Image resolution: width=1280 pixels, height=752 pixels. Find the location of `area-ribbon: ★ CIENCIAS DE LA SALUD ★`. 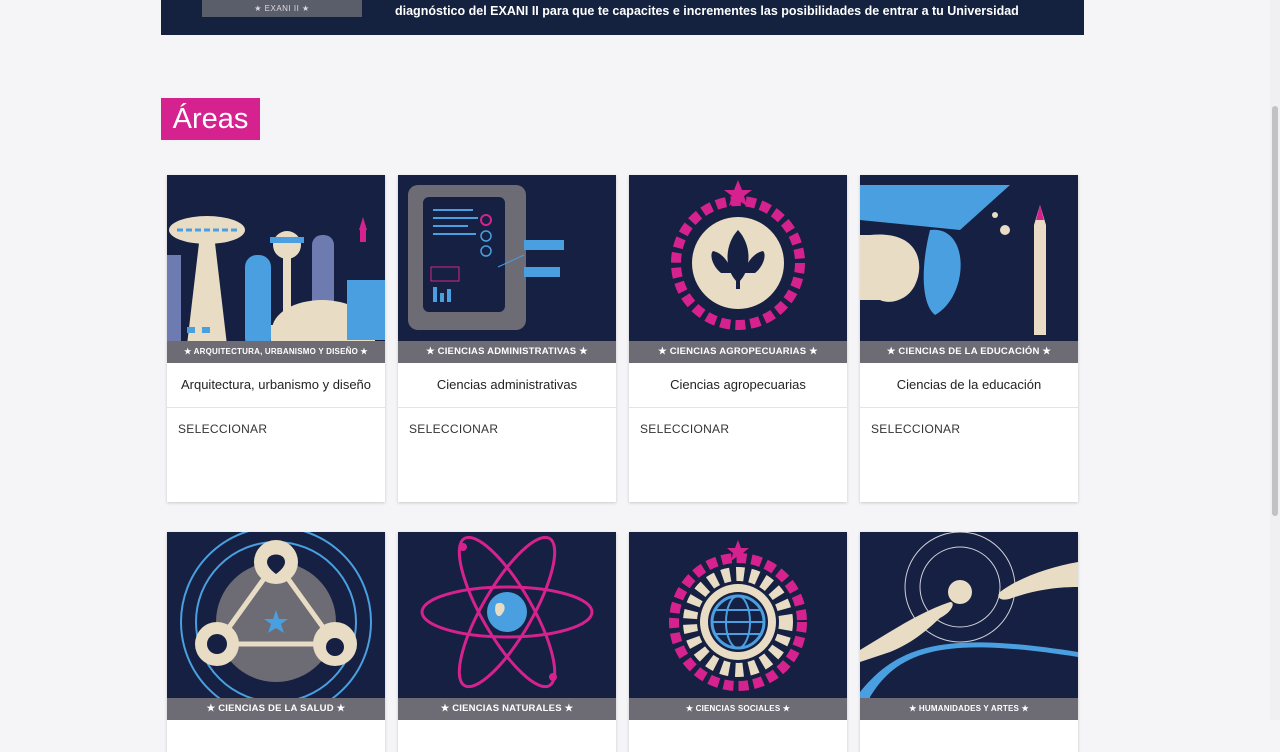

area-ribbon: ★ CIENCIAS DE LA SALUD ★ is located at coordinates (276, 709).